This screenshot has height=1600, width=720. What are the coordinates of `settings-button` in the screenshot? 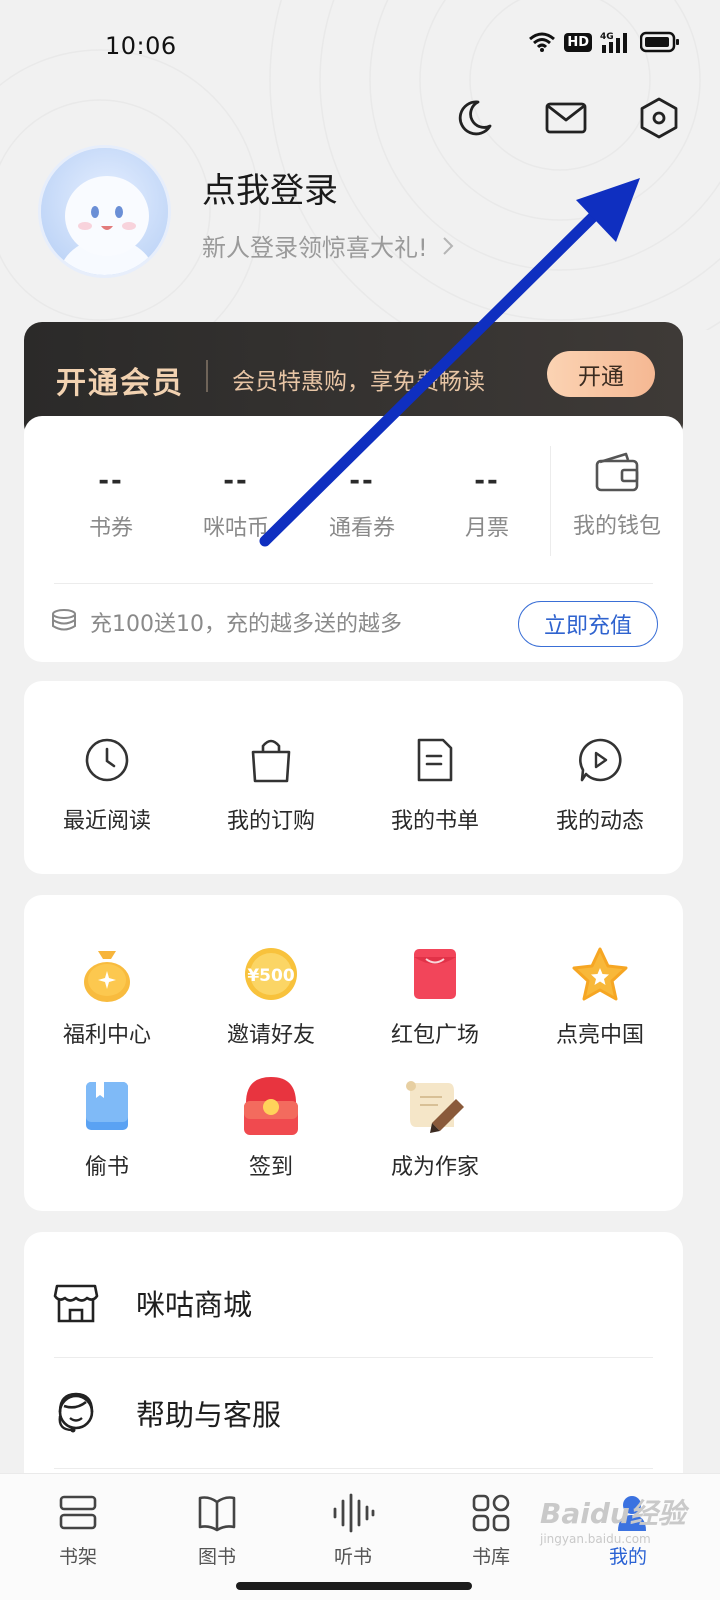 It's located at (659, 118).